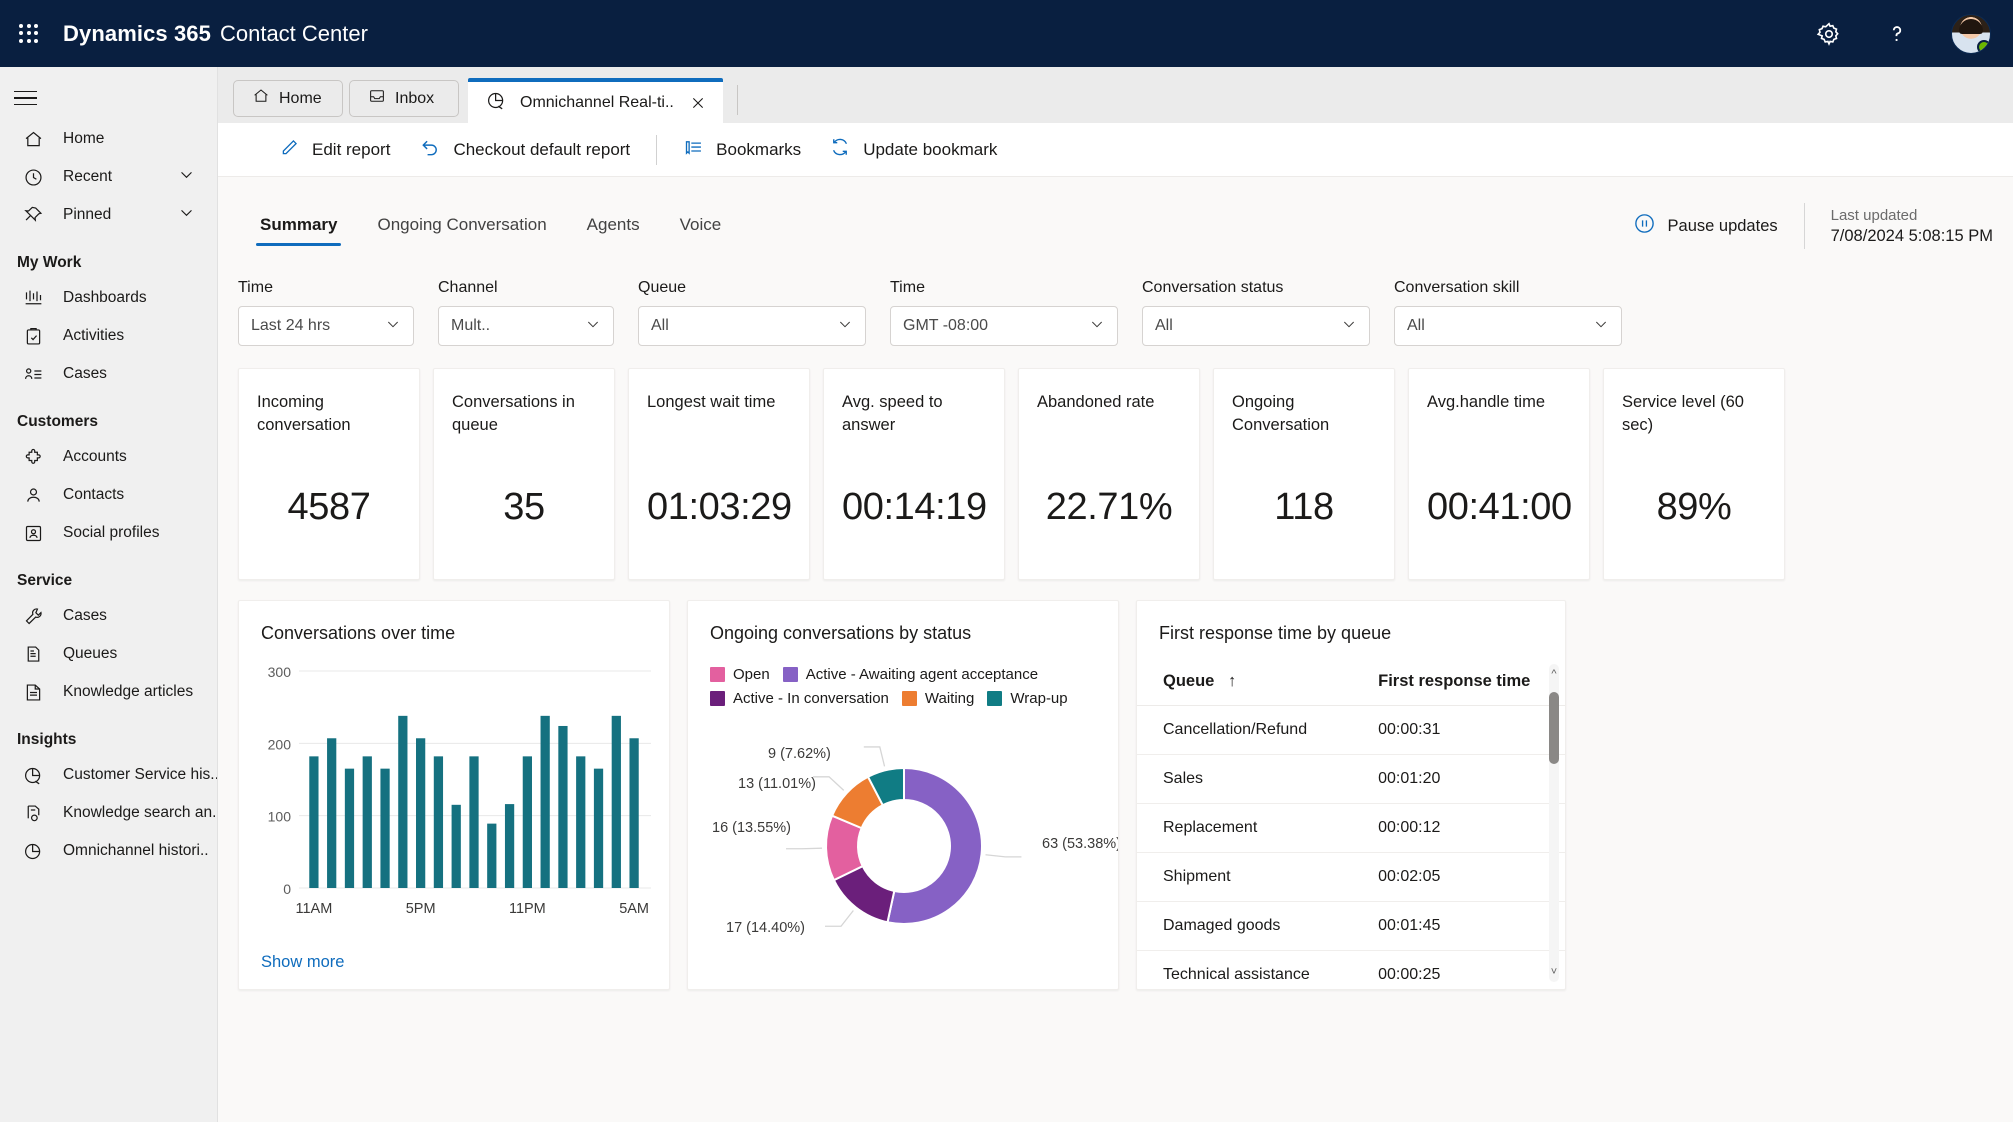  I want to click on cell-queue: Sales, so click(1253, 779).